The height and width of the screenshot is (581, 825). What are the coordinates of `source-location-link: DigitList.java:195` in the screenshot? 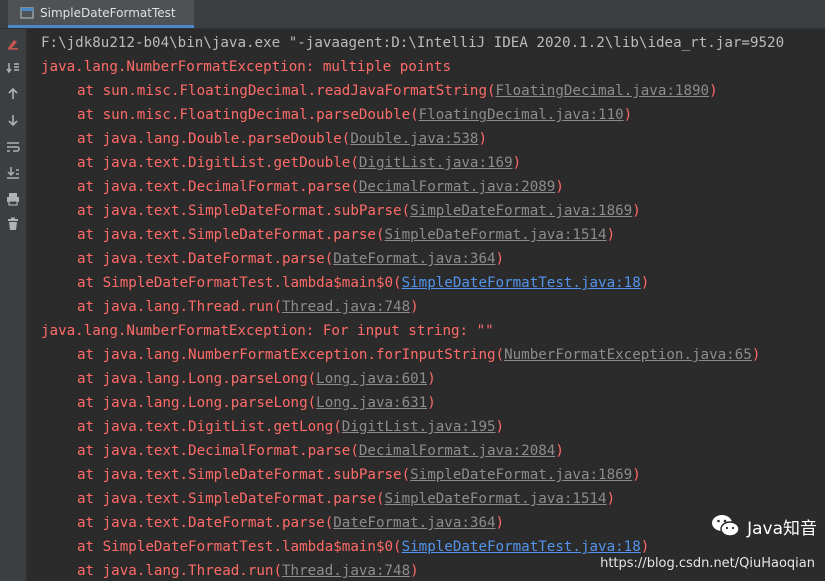 It's located at (419, 427).